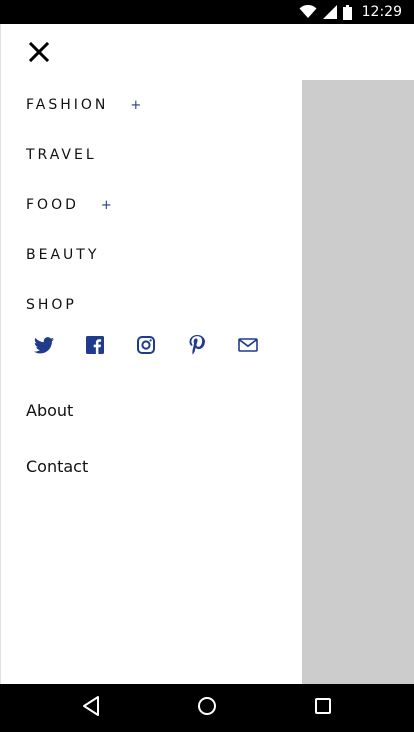  Describe the element at coordinates (197, 345) in the screenshot. I see `pinterest-icon` at that location.